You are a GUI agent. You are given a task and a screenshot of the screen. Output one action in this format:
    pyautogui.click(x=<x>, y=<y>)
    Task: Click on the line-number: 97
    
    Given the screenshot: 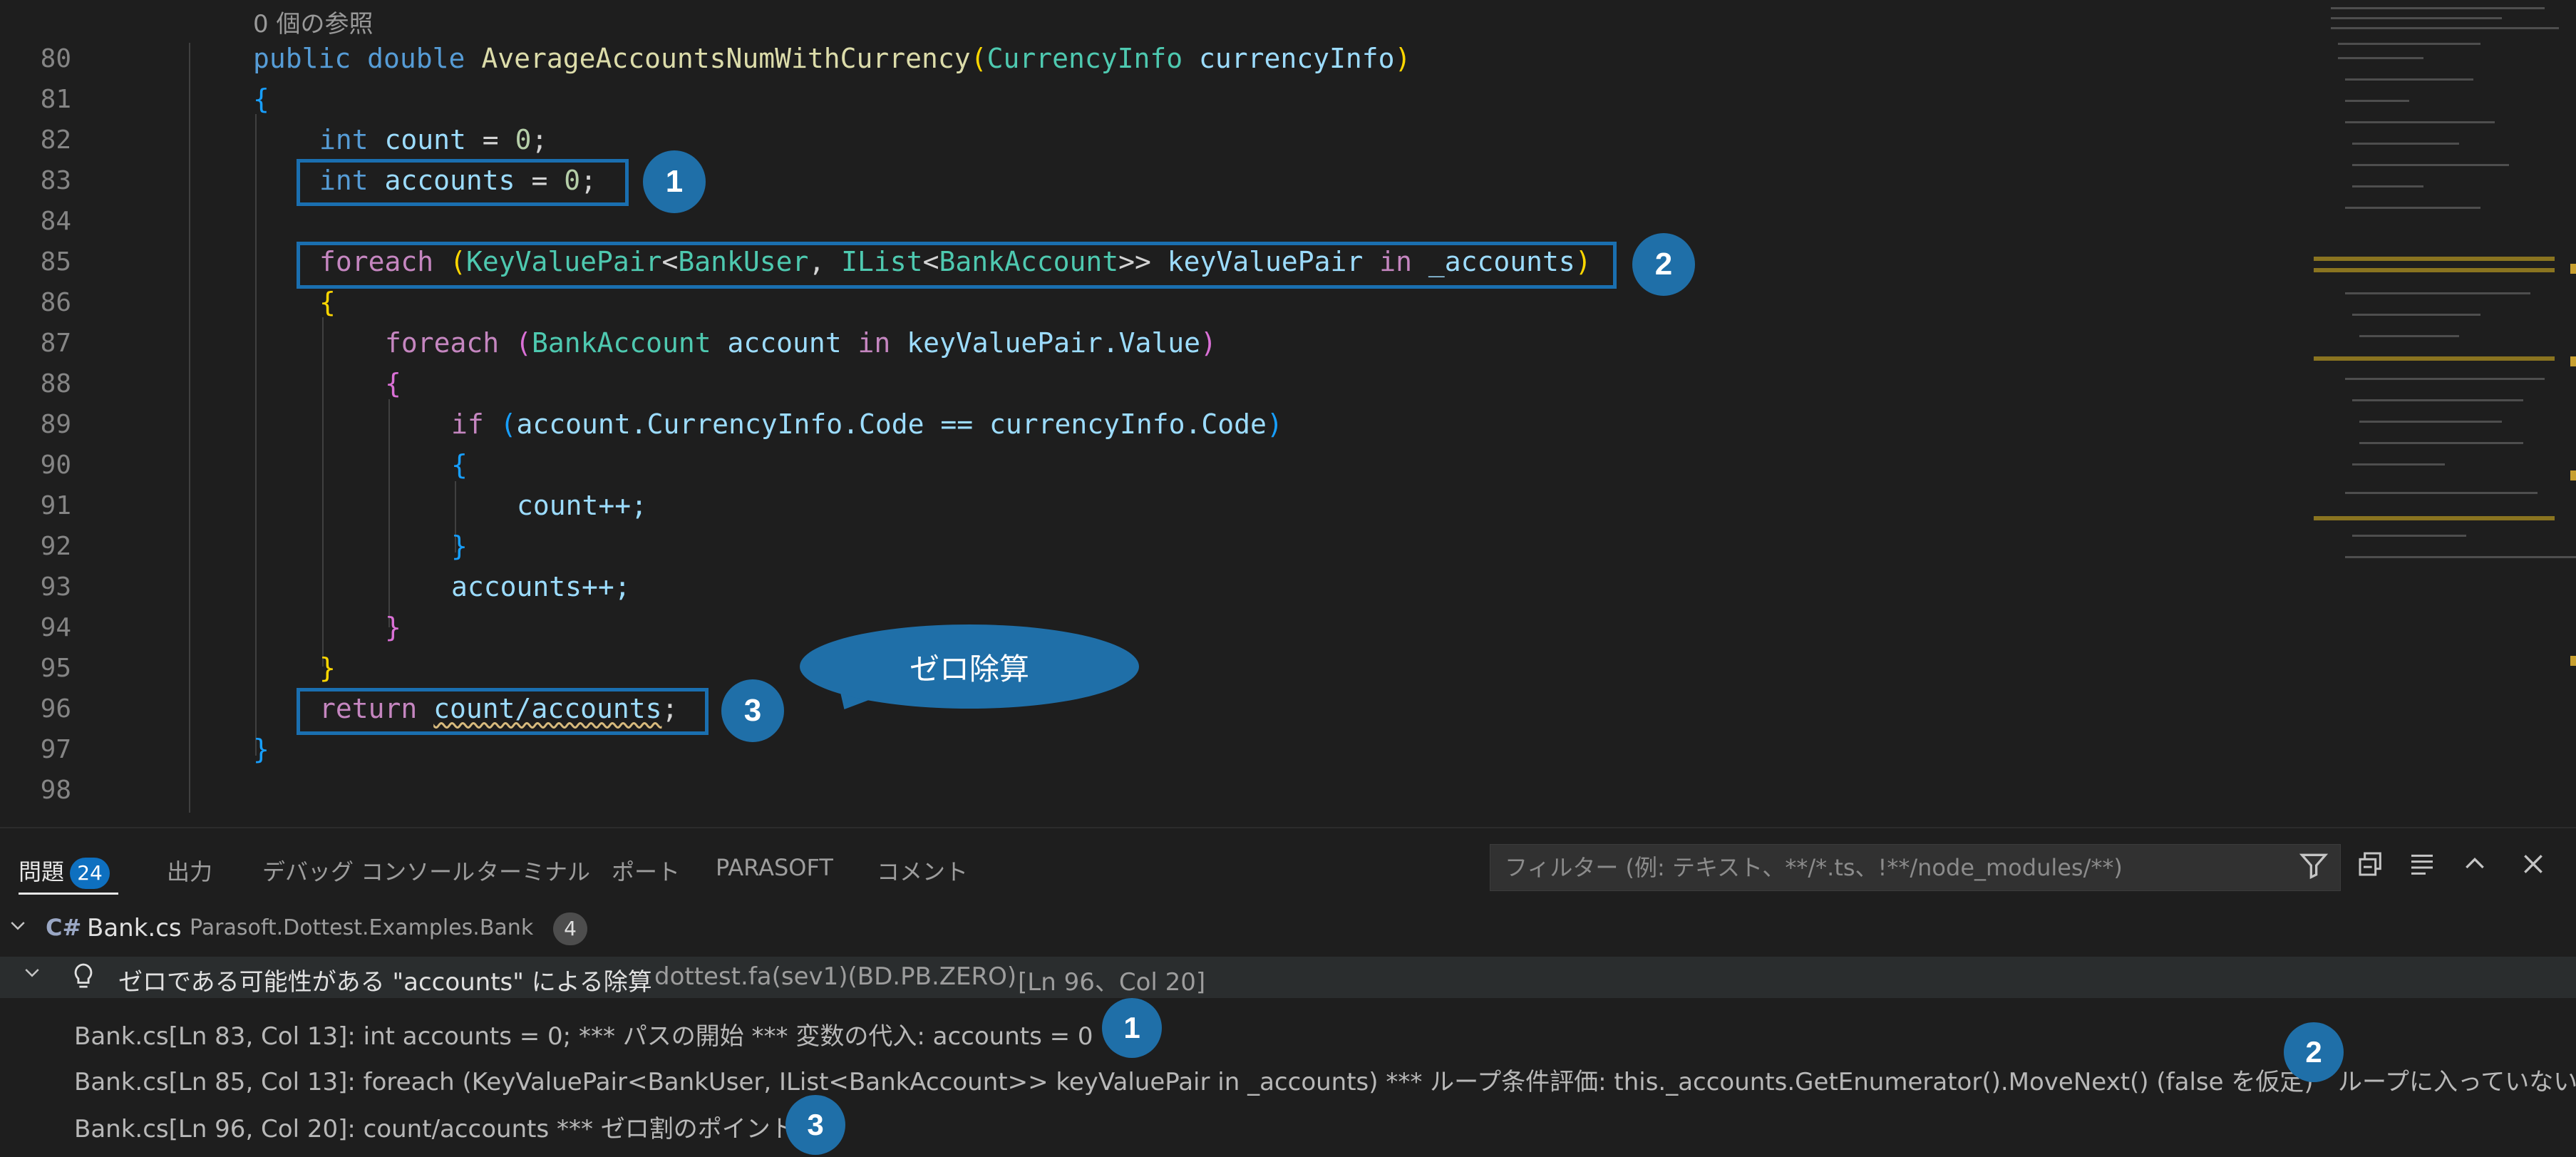 What is the action you would take?
    pyautogui.click(x=55, y=749)
    